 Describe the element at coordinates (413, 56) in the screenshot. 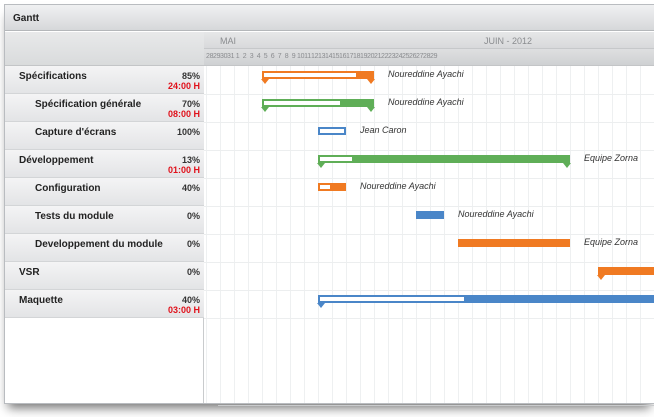

I see `timeline-day-label: 26` at that location.